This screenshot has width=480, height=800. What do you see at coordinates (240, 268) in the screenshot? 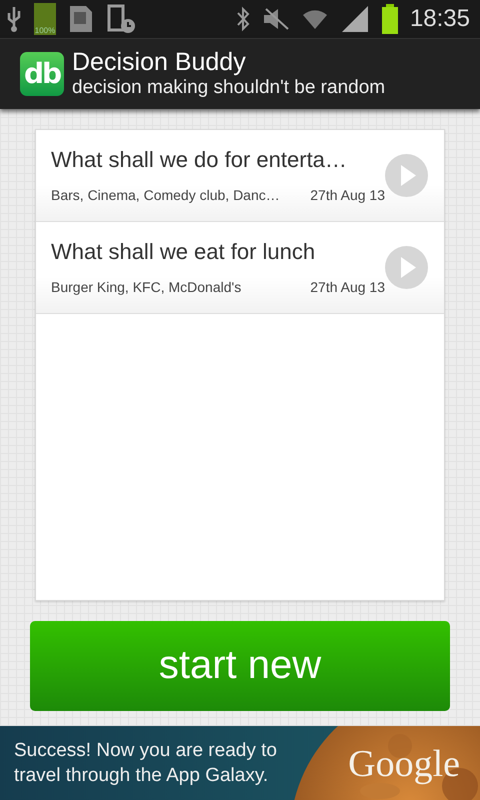
I see `decision-list-item: What shall we eat for lunch Burger King, KFC, McDonald's 27th Aug 13` at bounding box center [240, 268].